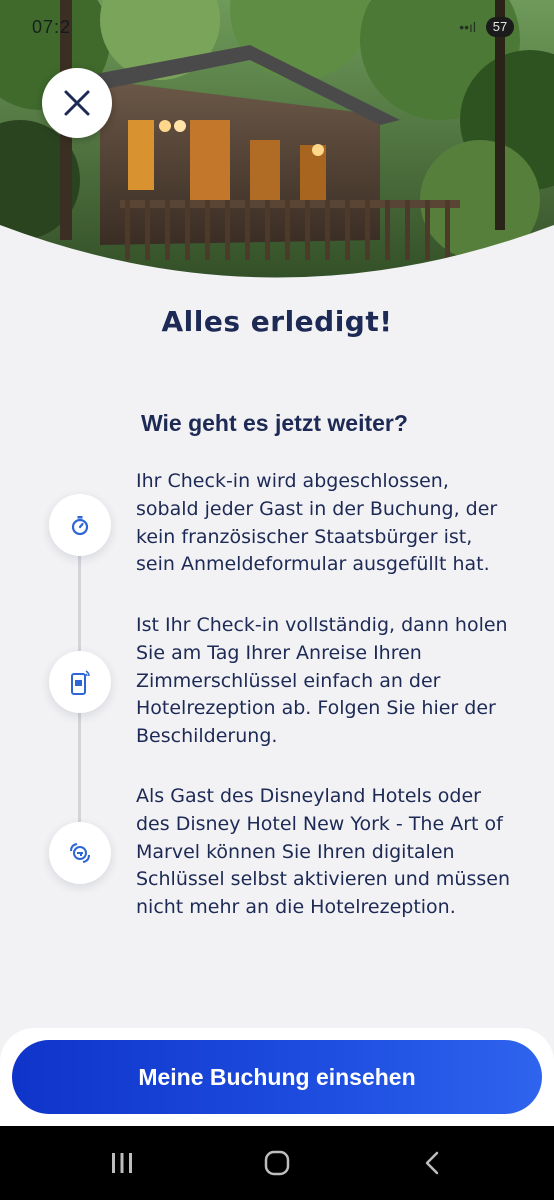 The width and height of the screenshot is (554, 1200). I want to click on status-time: 07:2, so click(52, 27).